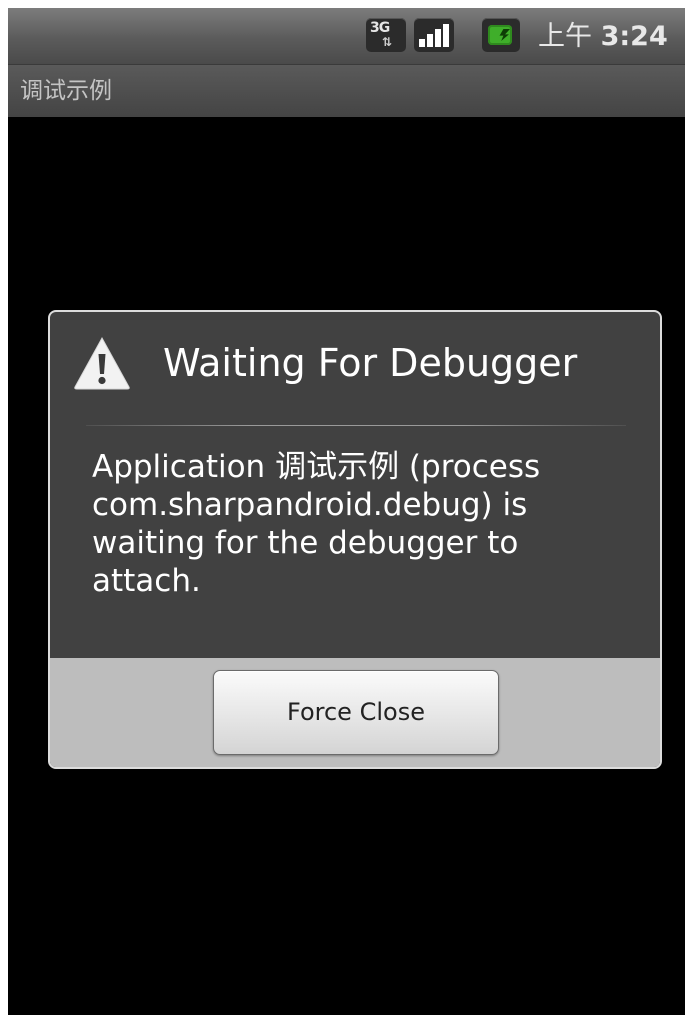 This screenshot has height=1023, width=693. What do you see at coordinates (370, 363) in the screenshot?
I see `dialog-title: Waiting For Debugger` at bounding box center [370, 363].